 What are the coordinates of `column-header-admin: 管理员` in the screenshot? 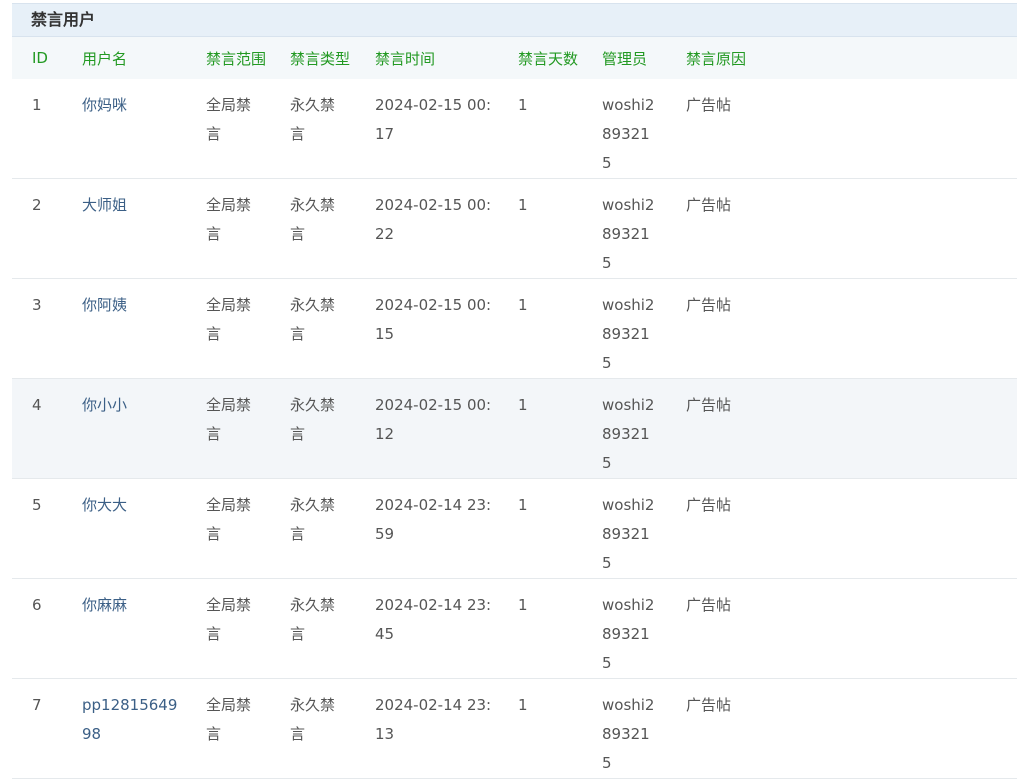 It's located at (625, 58).